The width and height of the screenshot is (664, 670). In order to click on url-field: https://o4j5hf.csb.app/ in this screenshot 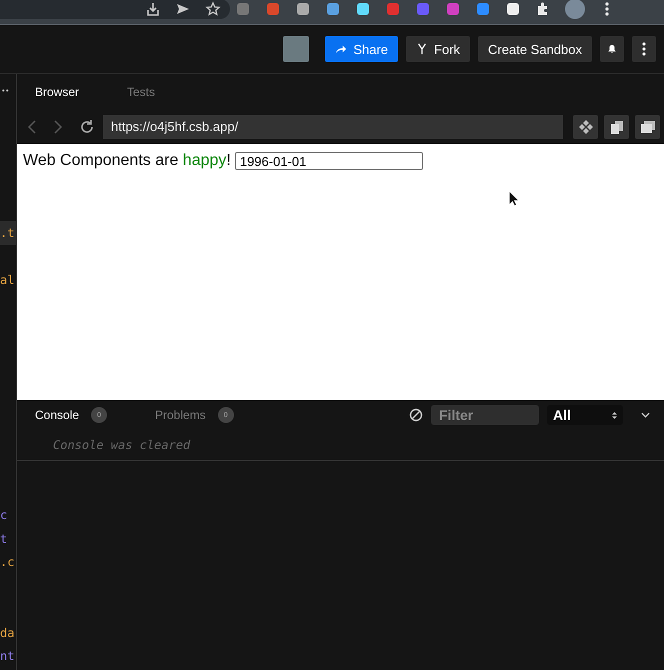, I will do `click(333, 126)`.